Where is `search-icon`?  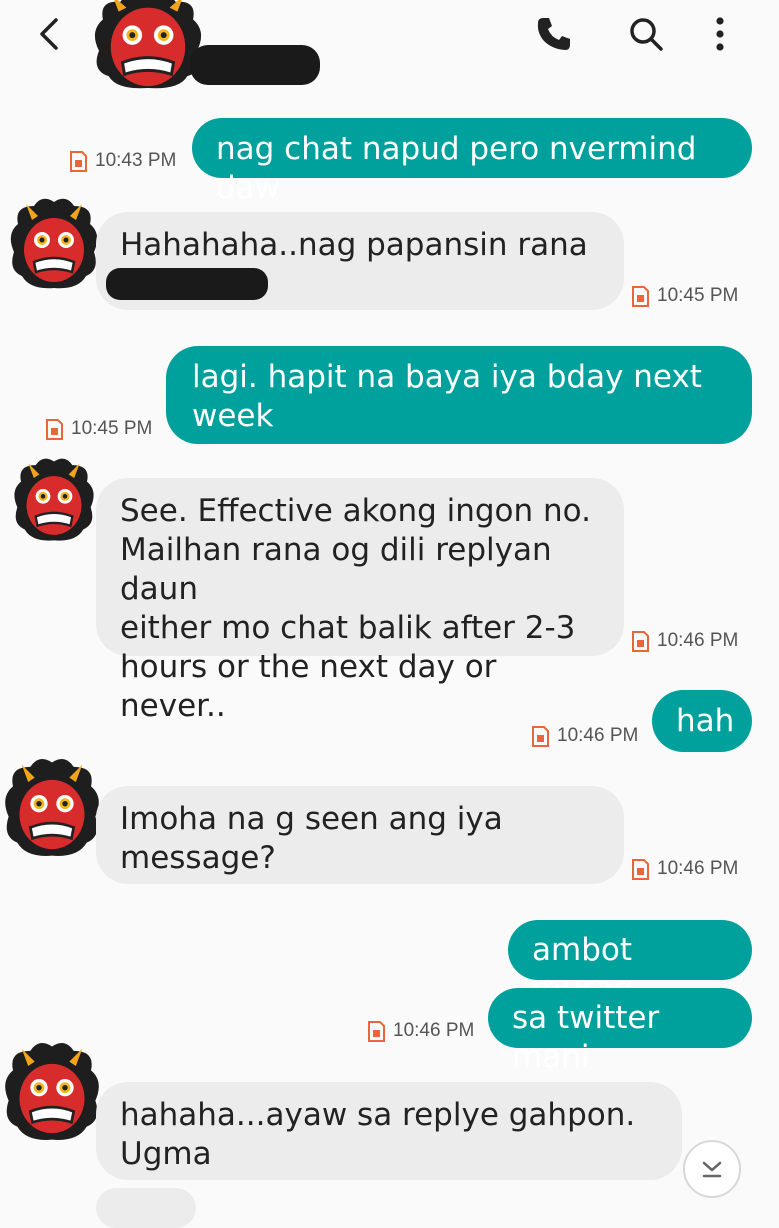 search-icon is located at coordinates (646, 34).